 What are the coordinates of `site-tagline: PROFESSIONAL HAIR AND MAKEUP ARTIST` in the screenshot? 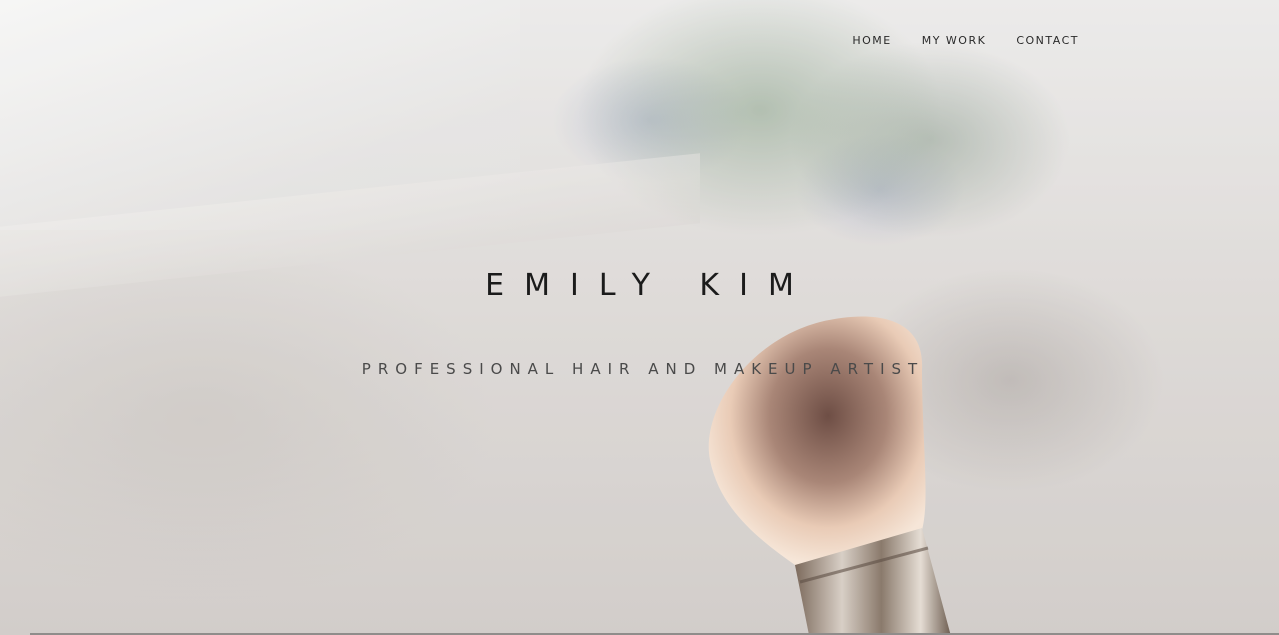 It's located at (643, 369).